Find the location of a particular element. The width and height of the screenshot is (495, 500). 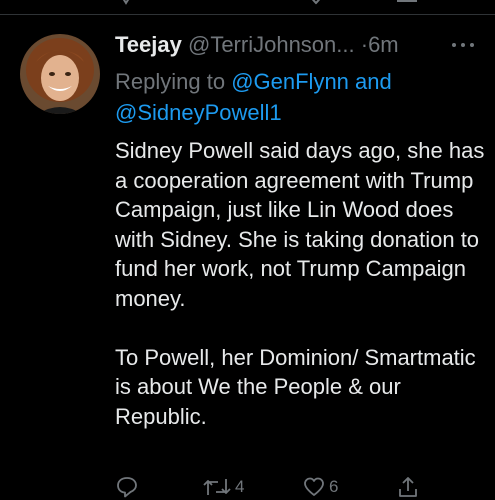

mention-genflynn: @GenFlynn is located at coordinates (290, 81).